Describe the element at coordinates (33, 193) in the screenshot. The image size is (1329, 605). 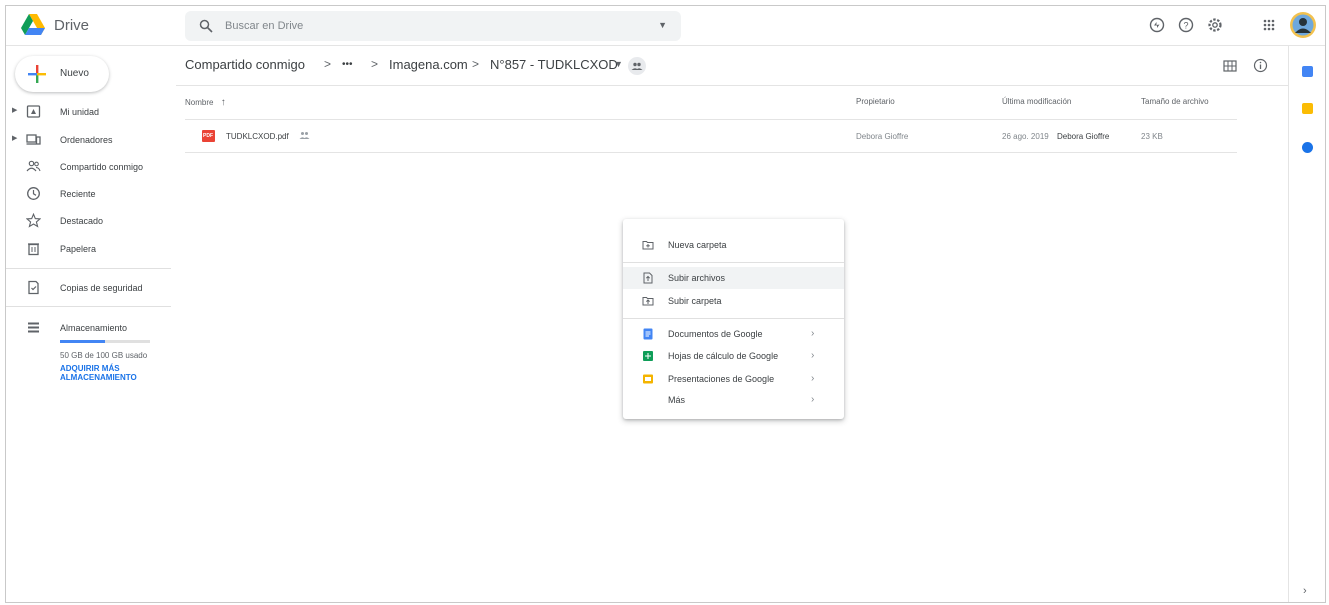
I see `clock-icon` at that location.